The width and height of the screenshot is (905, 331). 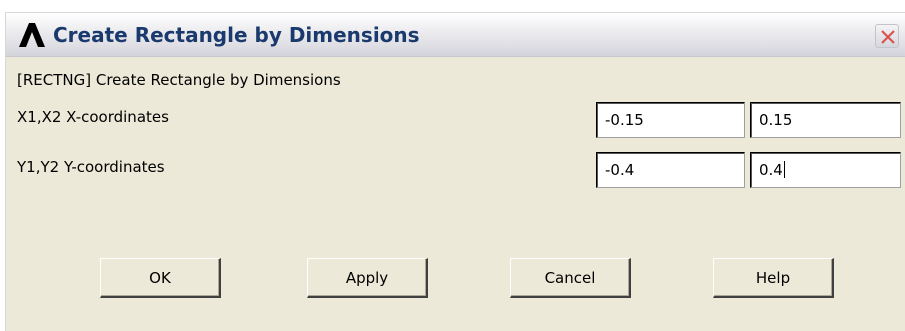 I want to click on ansys-logo-icon, so click(x=32, y=35).